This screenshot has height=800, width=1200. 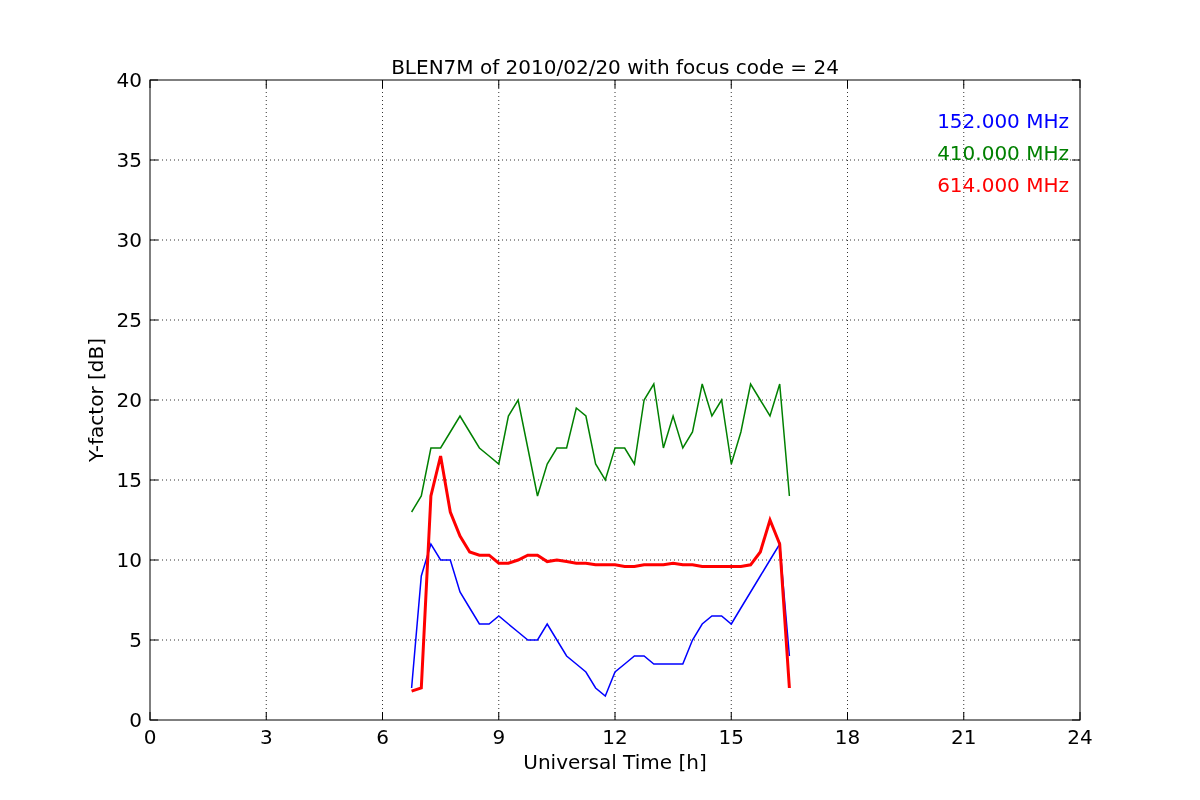 I want to click on y-tick-label: 0, so click(x=135, y=720).